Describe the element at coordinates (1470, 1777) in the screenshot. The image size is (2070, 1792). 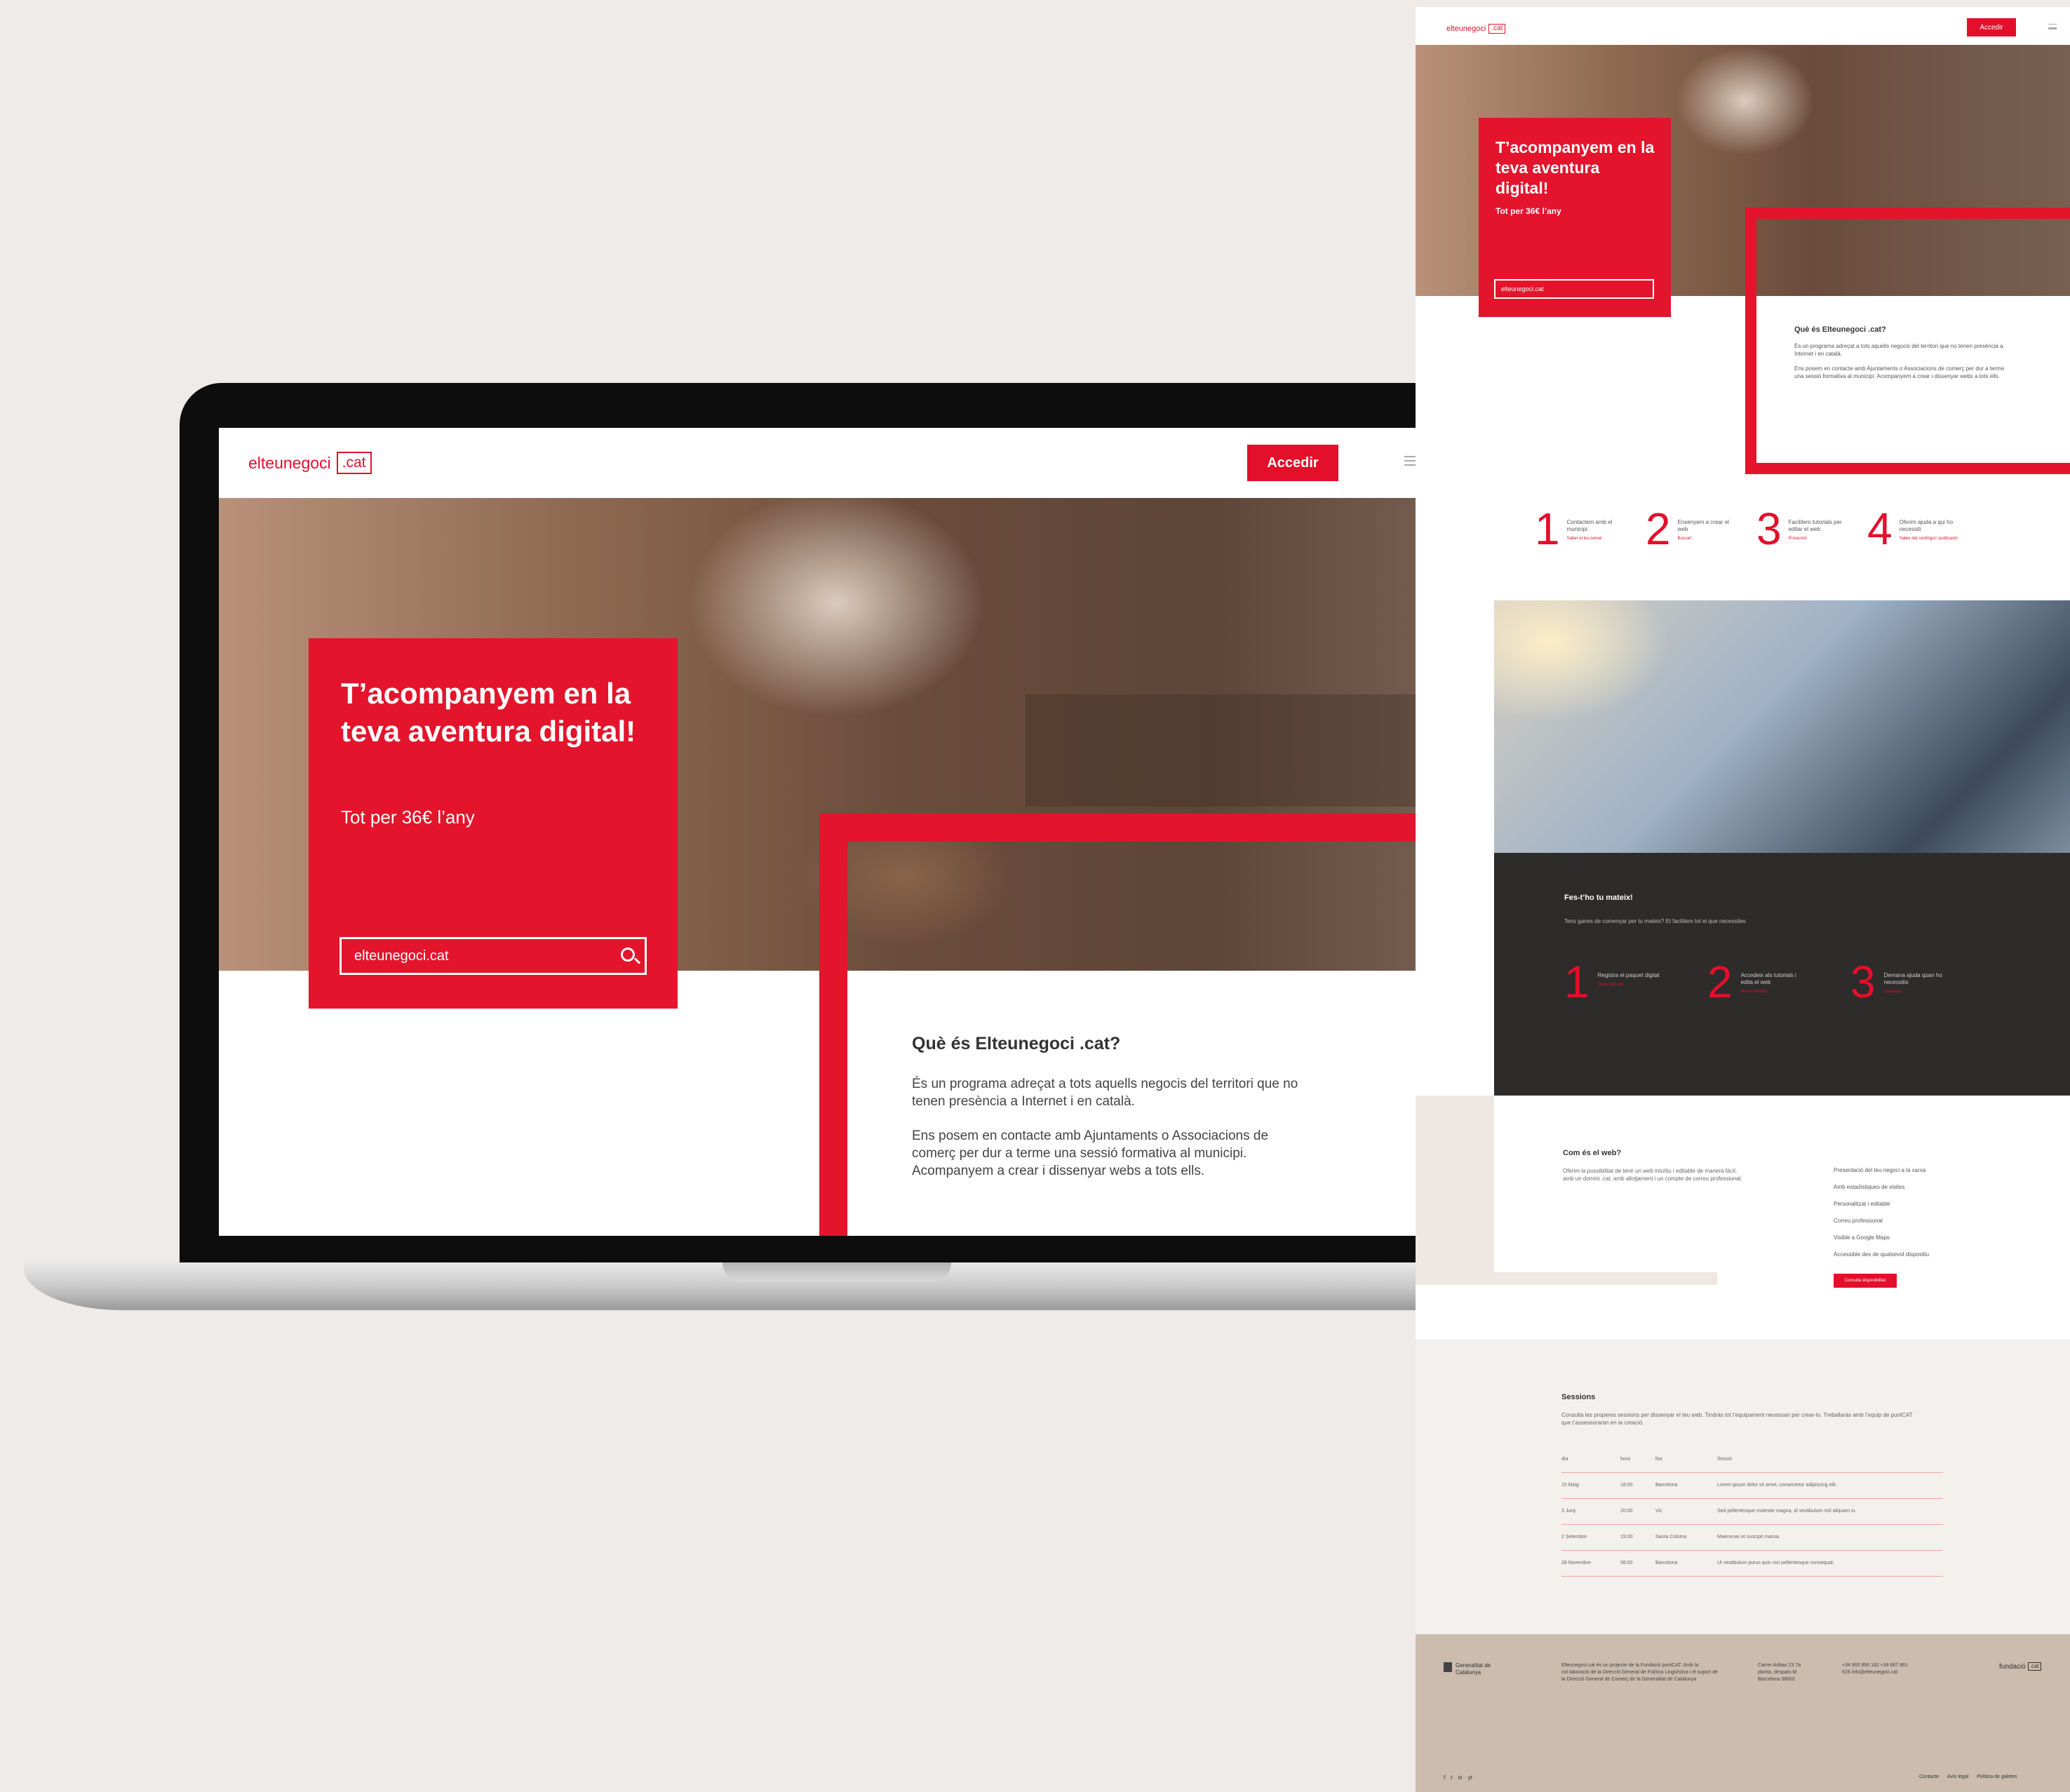
I see `youtube-icon: yt` at that location.